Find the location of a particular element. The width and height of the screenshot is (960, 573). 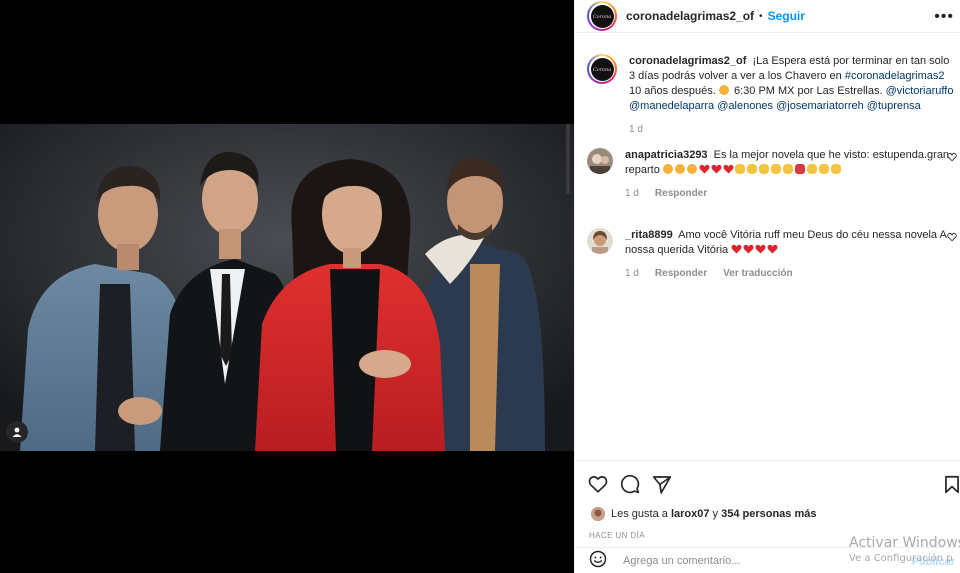

windows-activation-watermark: Activar Windows Ve a Configuración p is located at coordinates (904, 549).